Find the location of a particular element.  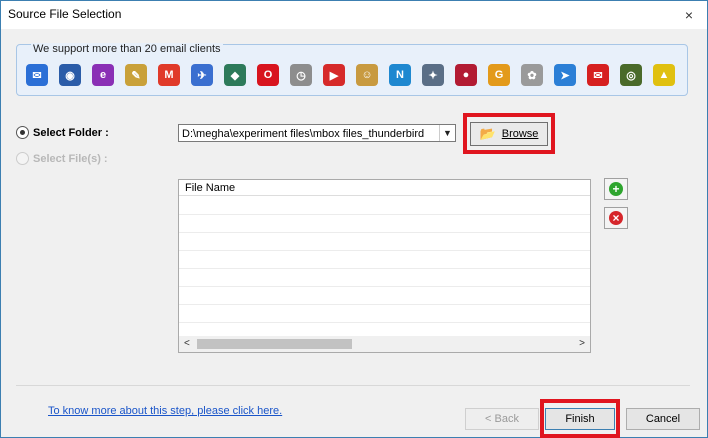

close-button: × is located at coordinates (689, 15).